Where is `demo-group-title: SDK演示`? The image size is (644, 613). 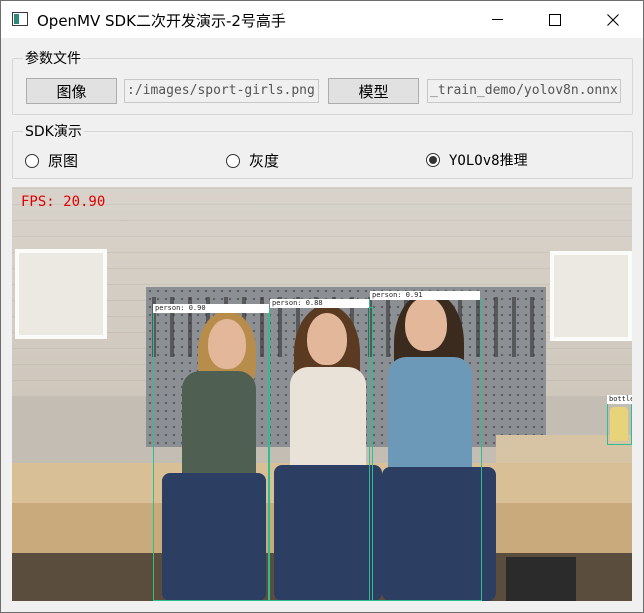
demo-group-title: SDK演示 is located at coordinates (53, 131).